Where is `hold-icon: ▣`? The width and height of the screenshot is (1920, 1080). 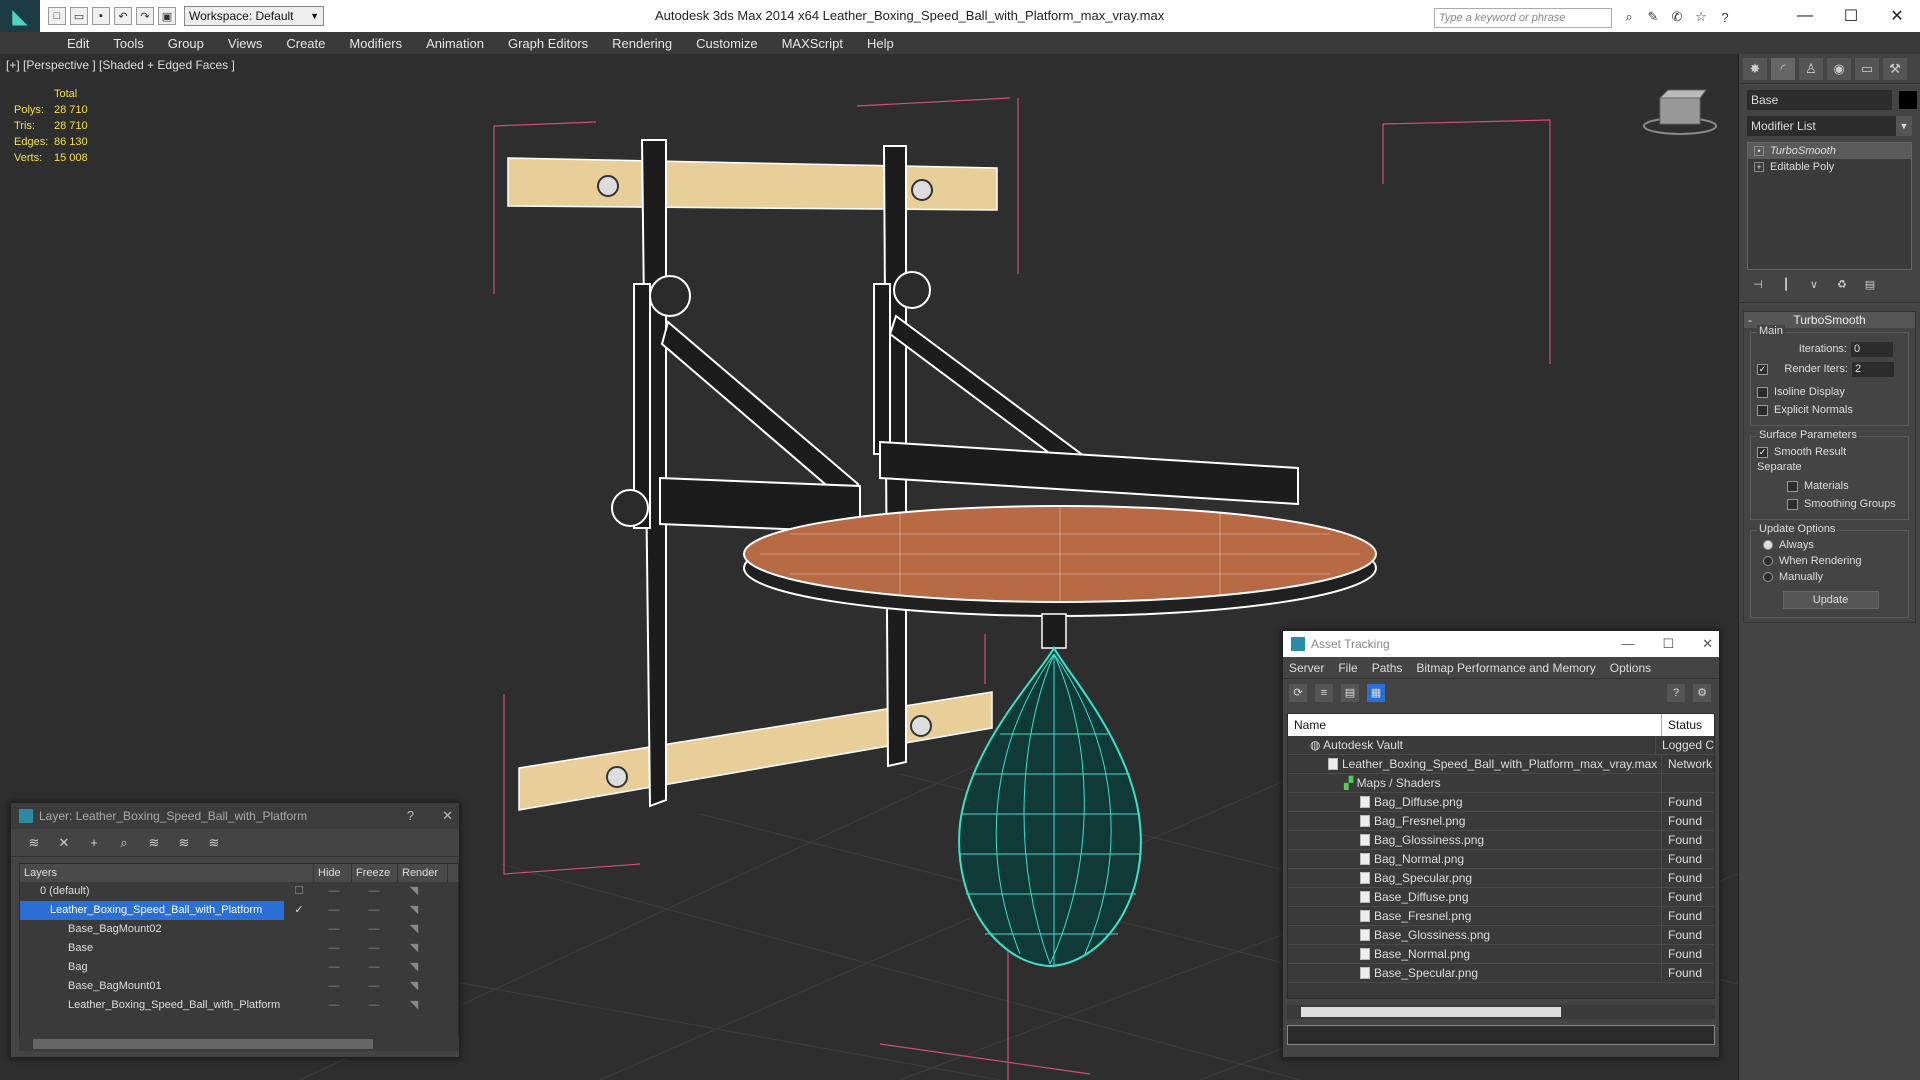
hold-icon: ▣ is located at coordinates (167, 16).